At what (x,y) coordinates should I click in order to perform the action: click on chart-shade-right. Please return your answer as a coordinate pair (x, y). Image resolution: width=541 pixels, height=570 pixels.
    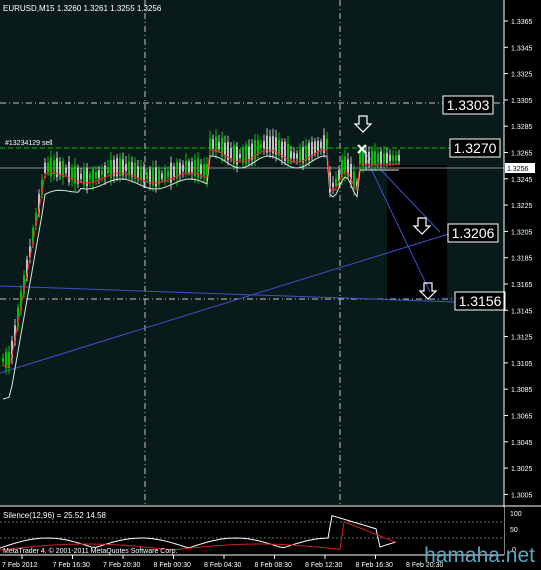
    Looking at the image, I should click on (475, 252).